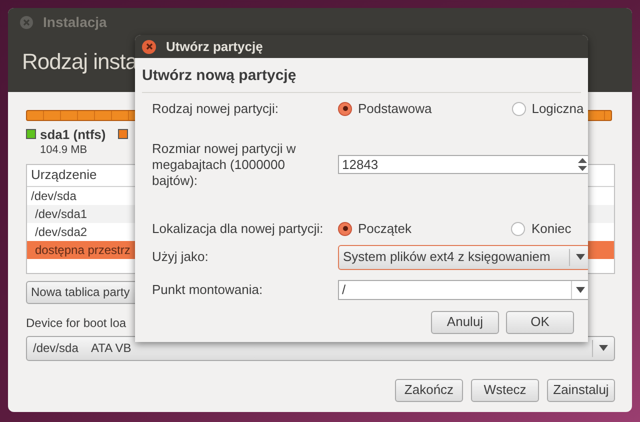  I want to click on field-label: Rozmiar nowej partycji w megabajtach (1000000 bajtów):, so click(224, 164).